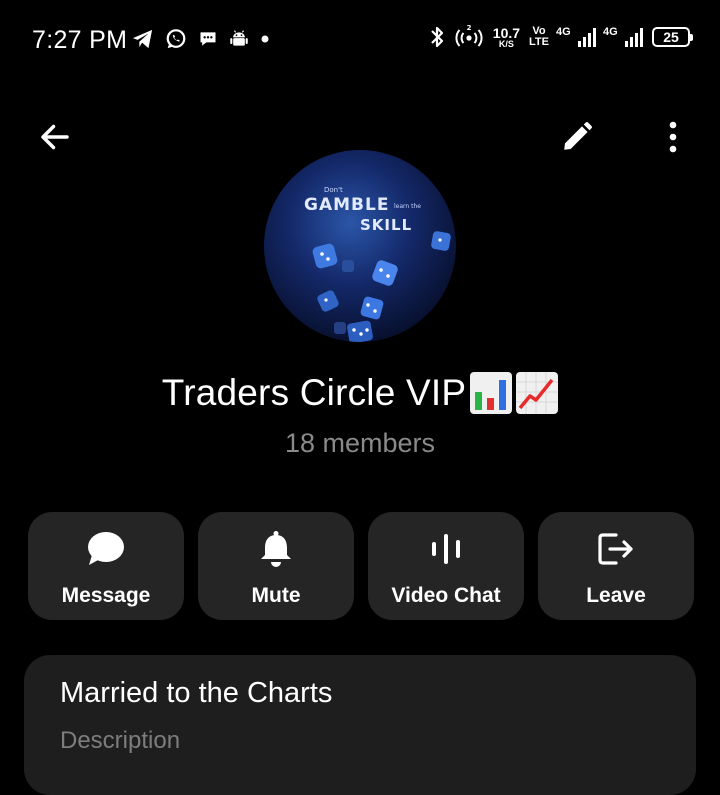  Describe the element at coordinates (616, 595) in the screenshot. I see `leave-button-label: Leave` at that location.